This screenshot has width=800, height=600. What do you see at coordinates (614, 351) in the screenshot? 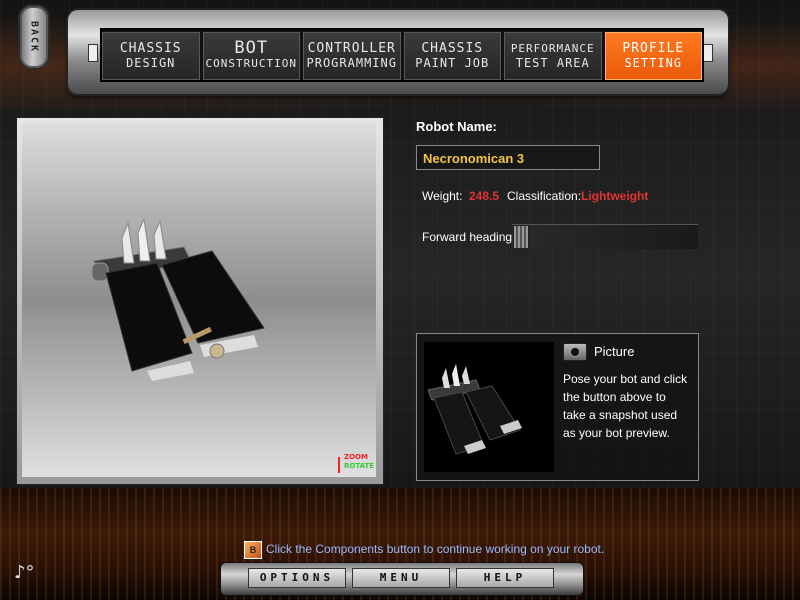
I see `picture-title: Picture` at bounding box center [614, 351].